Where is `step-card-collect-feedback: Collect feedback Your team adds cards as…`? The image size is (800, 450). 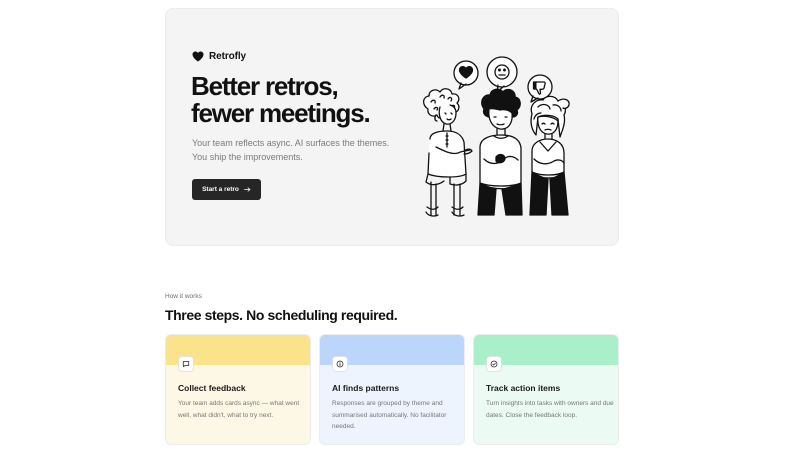
step-card-collect-feedback: Collect feedback Your team adds cards as… is located at coordinates (238, 389).